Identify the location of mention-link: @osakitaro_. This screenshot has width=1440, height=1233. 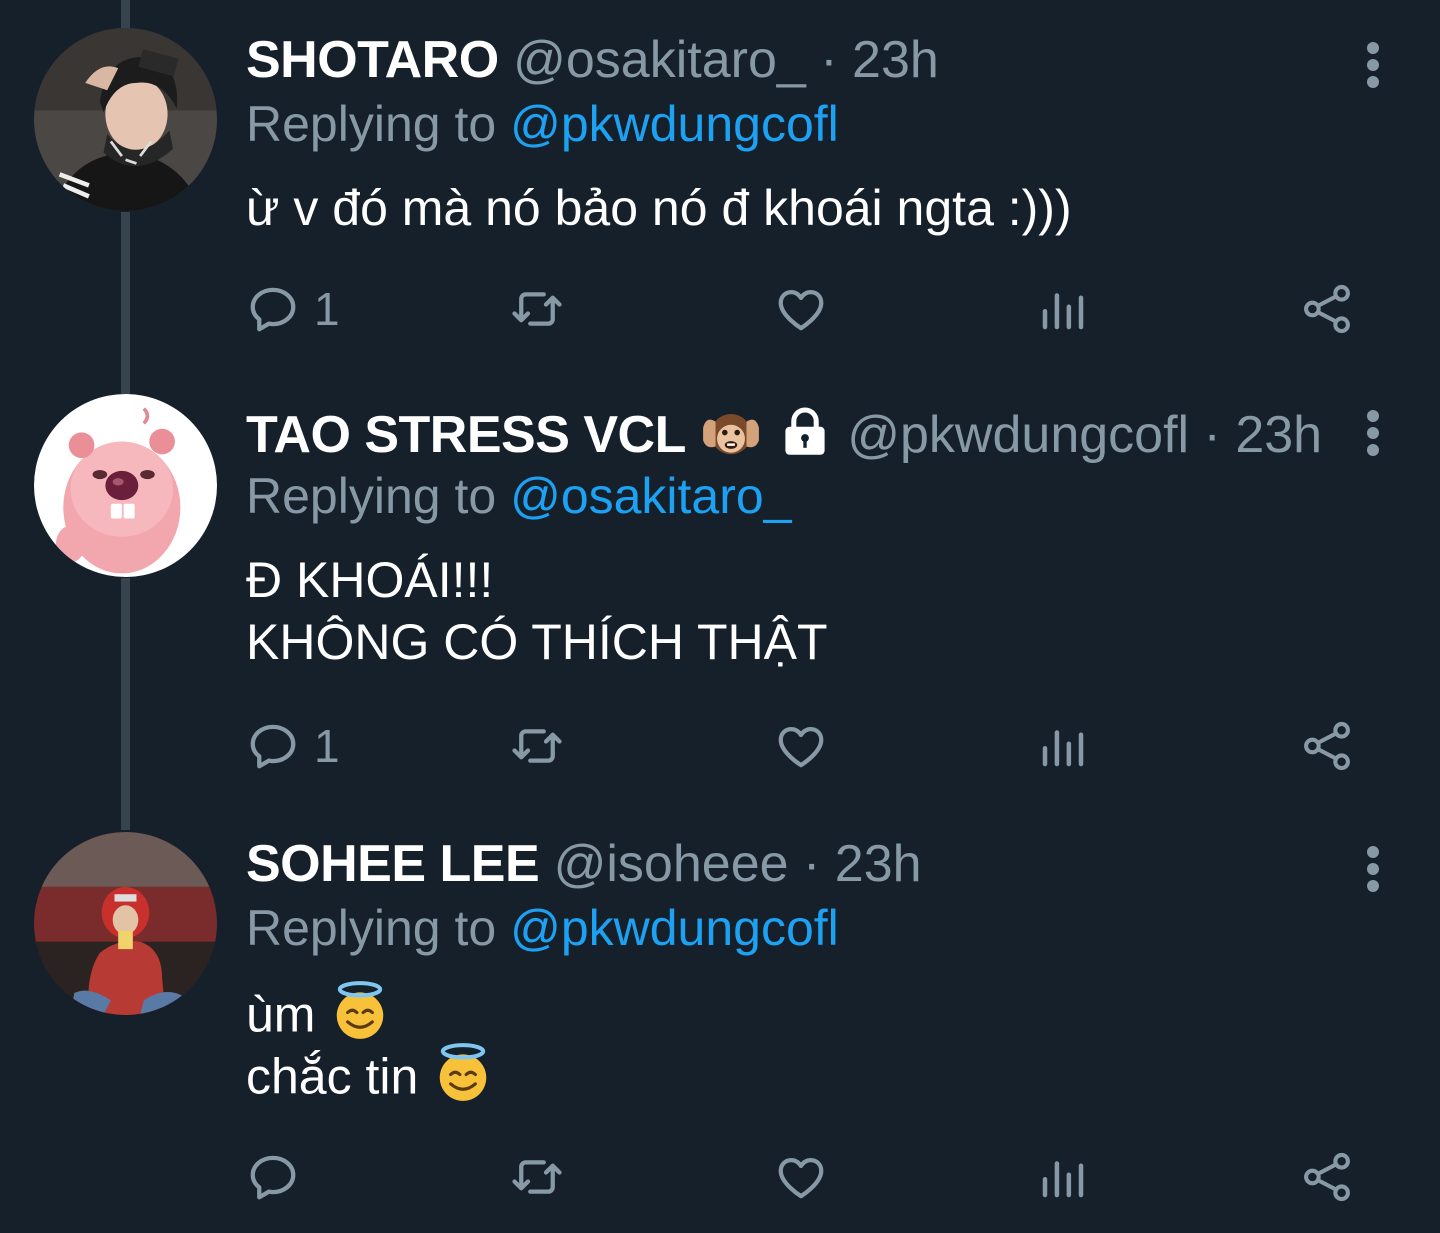
(650, 496).